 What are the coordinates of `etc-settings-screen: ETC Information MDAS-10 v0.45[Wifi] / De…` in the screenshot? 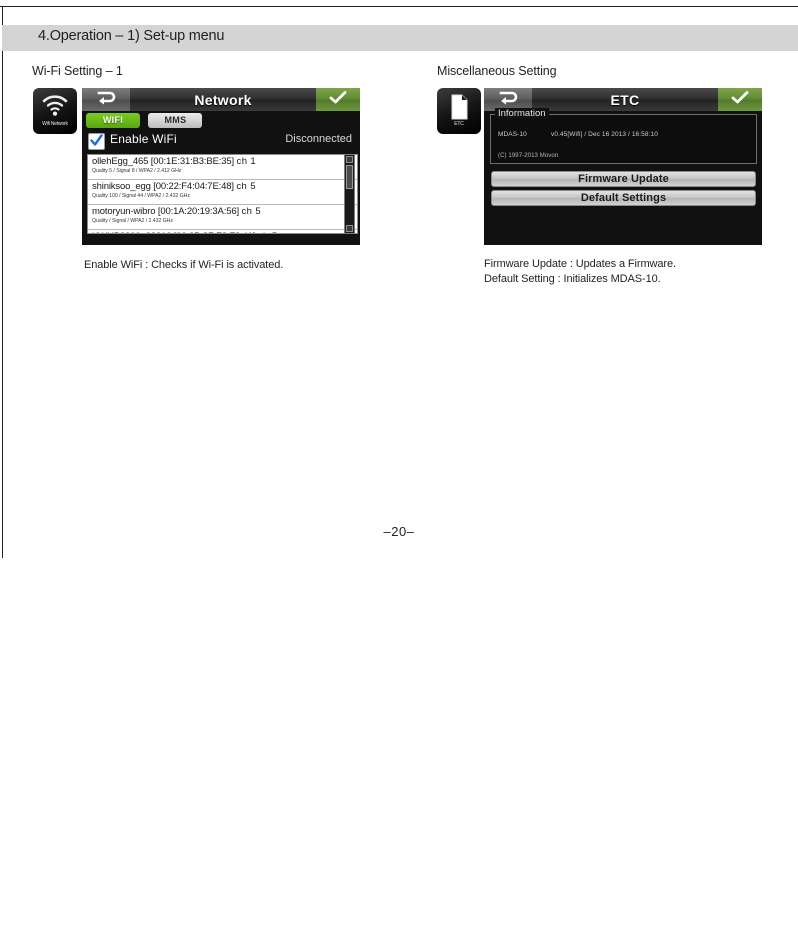 It's located at (623, 166).